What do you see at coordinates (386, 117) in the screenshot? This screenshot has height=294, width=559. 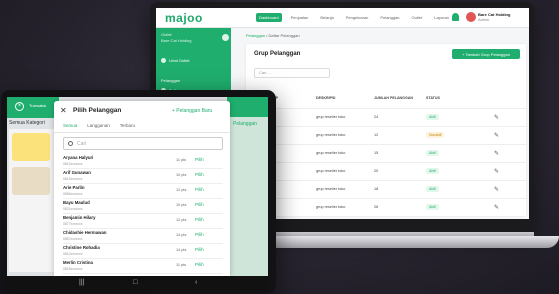 I see `table-row: Reseller grup reseller toko 24 Aktif ✎` at bounding box center [386, 117].